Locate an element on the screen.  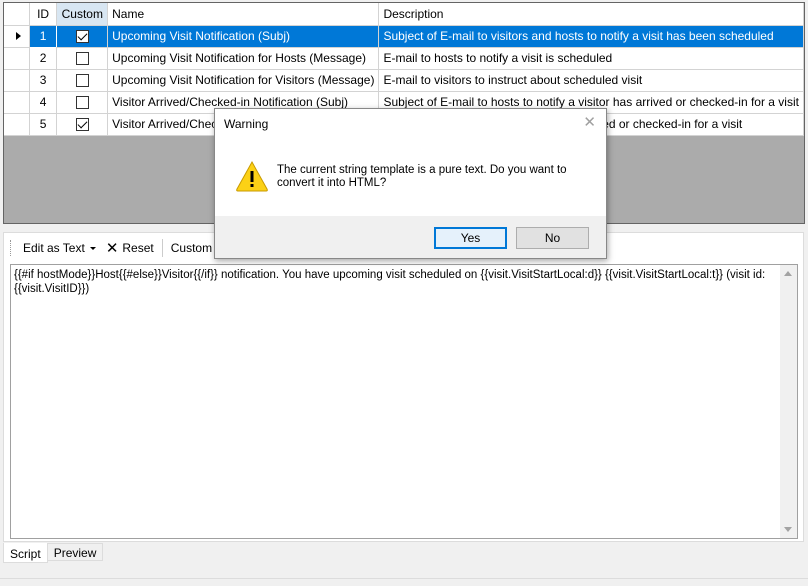
status-divider is located at coordinates (404, 578).